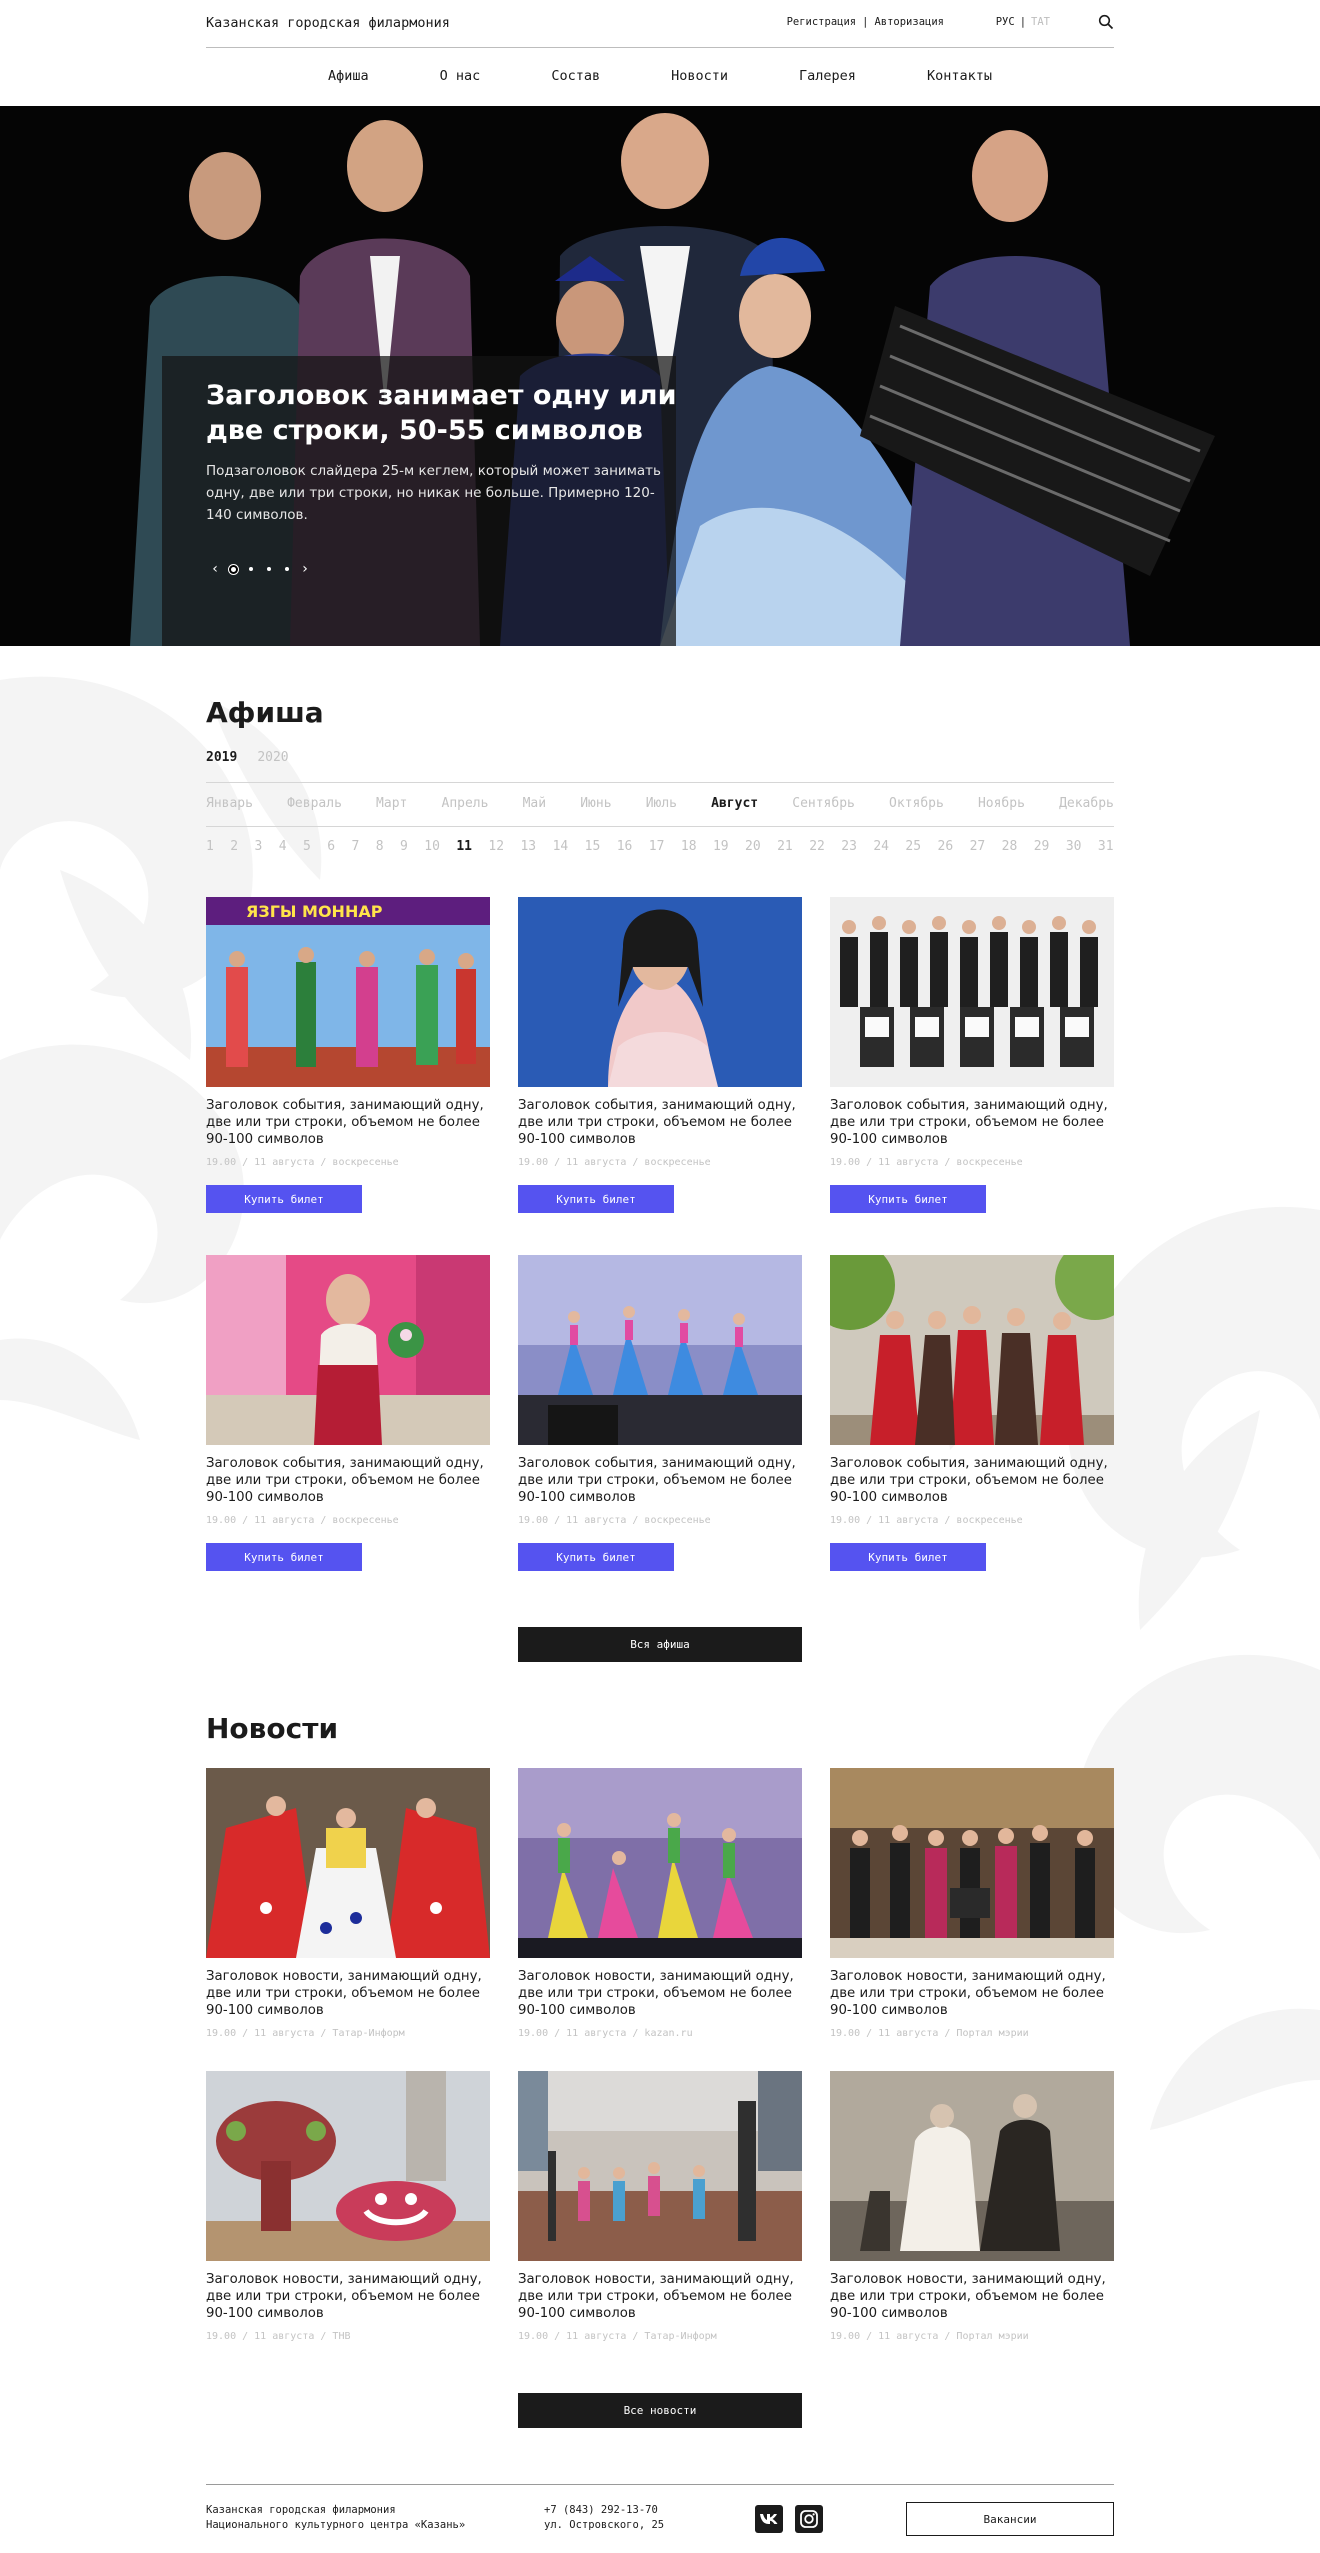 This screenshot has height=2553, width=1320. Describe the element at coordinates (661, 803) in the screenshot. I see `month-item: Июль` at that location.